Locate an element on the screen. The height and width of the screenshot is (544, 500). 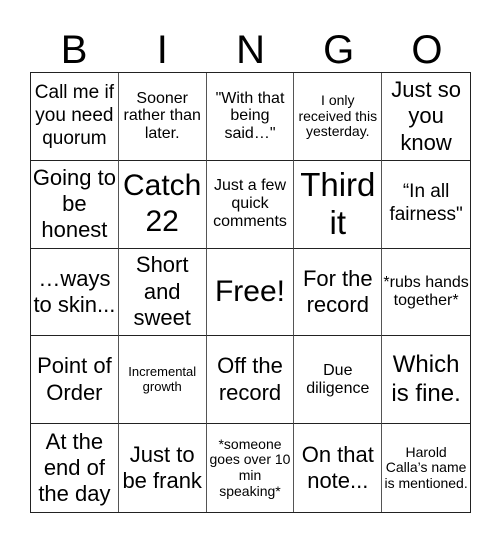
bingo-cell: Sooner rather than later. is located at coordinates (162, 117).